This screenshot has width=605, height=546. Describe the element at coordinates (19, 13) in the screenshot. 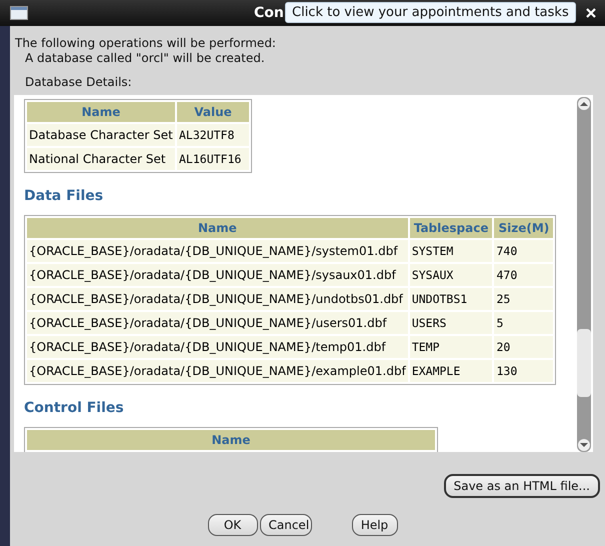

I see `window-icon` at that location.